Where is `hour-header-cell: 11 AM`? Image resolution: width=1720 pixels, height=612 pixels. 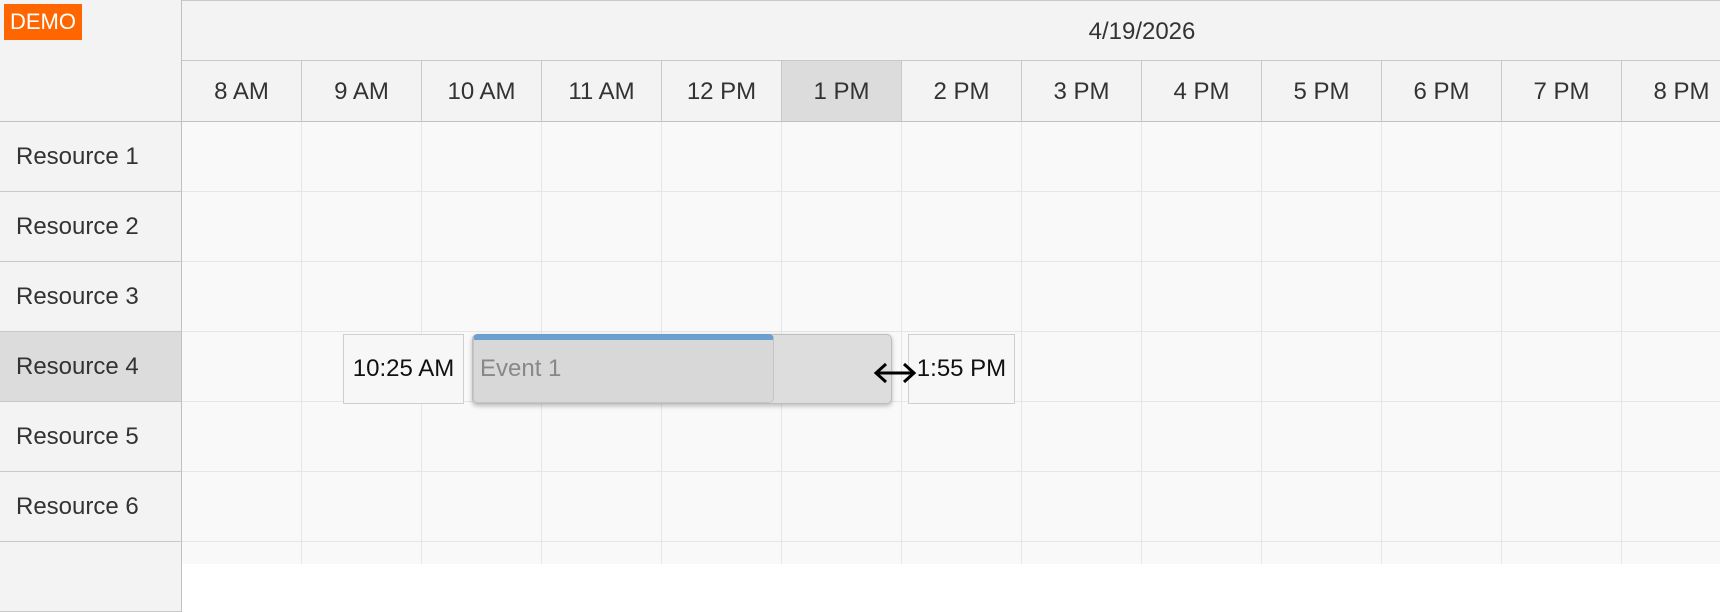
hour-header-cell: 11 AM is located at coordinates (602, 91).